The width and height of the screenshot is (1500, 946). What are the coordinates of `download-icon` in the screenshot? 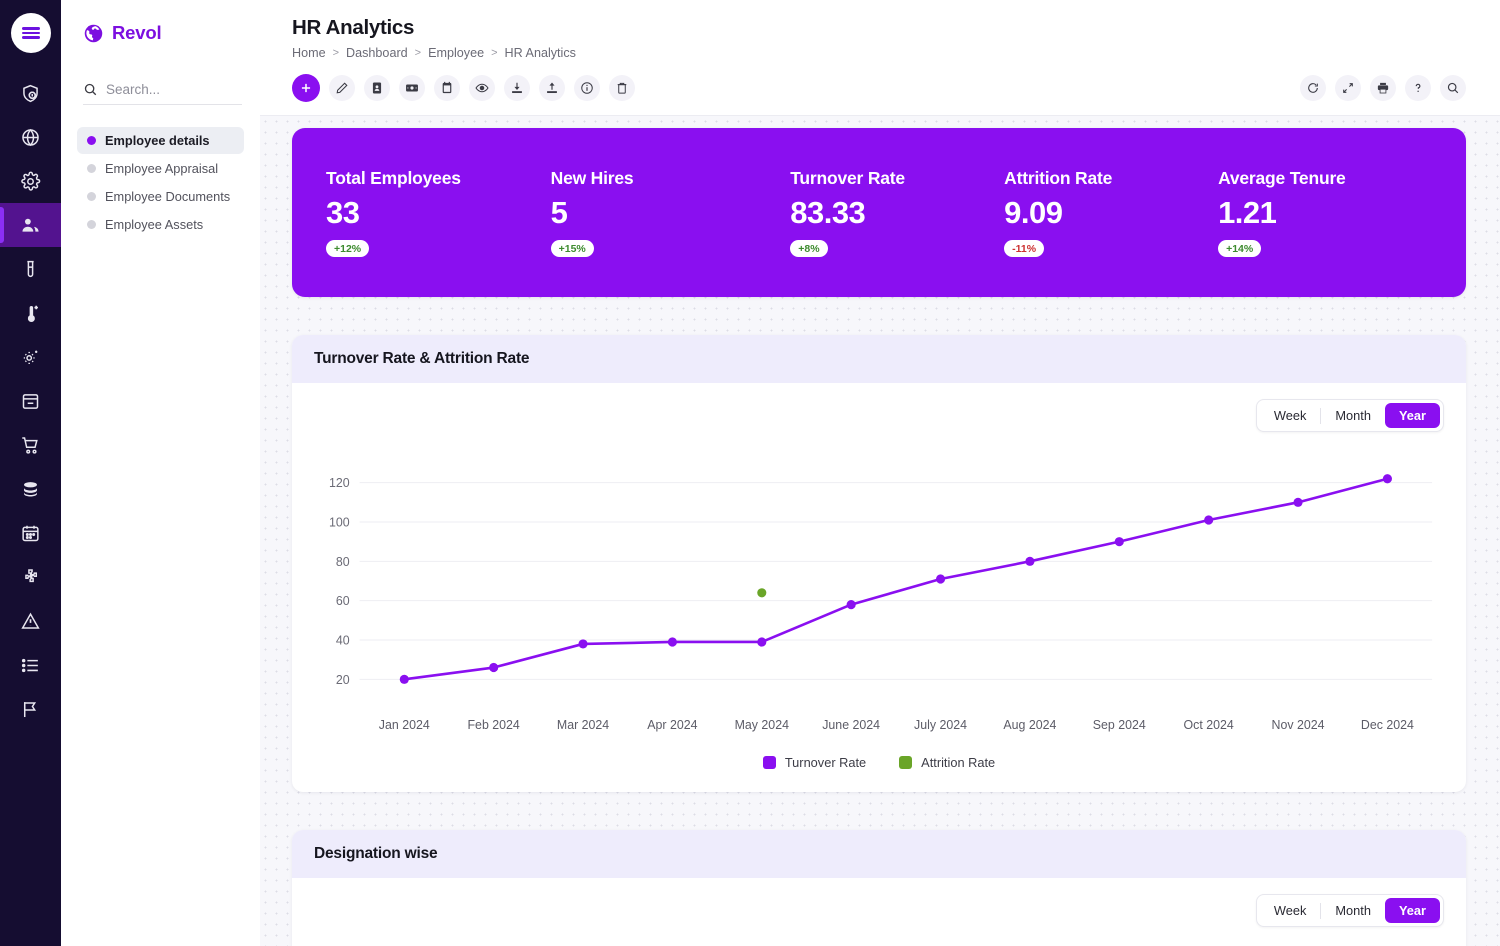 It's located at (517, 88).